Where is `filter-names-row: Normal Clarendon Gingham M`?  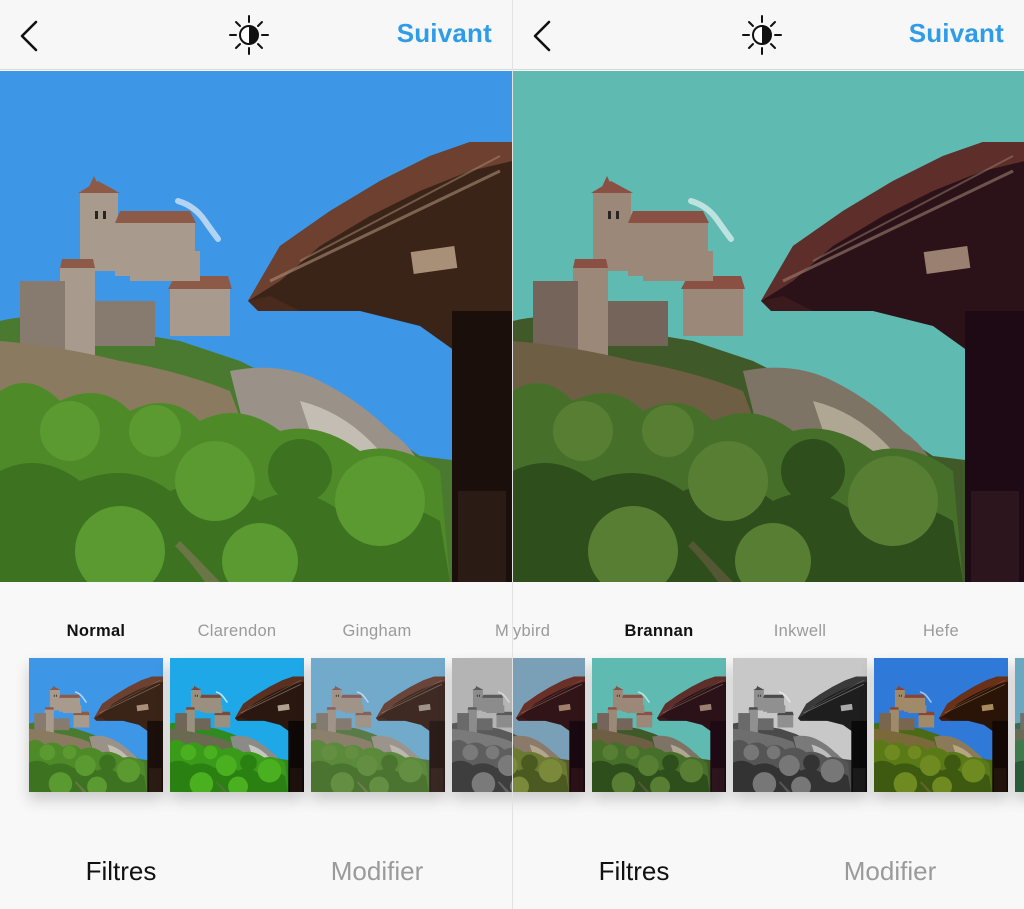 filter-names-row: Normal Clarendon Gingham M is located at coordinates (256, 634).